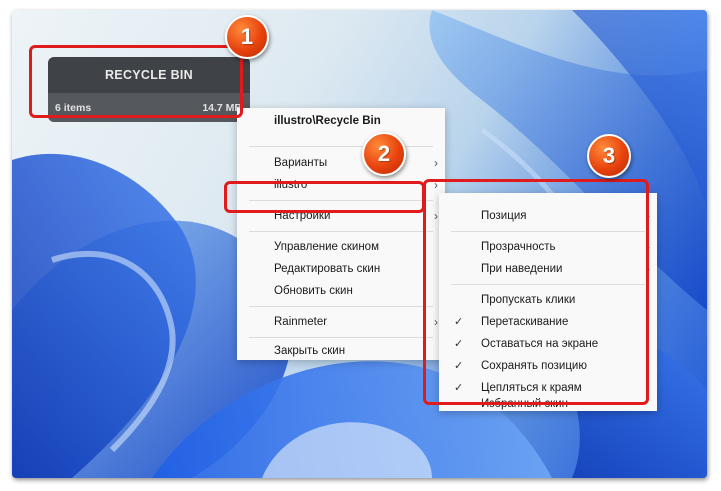 This screenshot has height=491, width=721. I want to click on menu-item-rainmeter: Rainmeter ›, so click(341, 322).